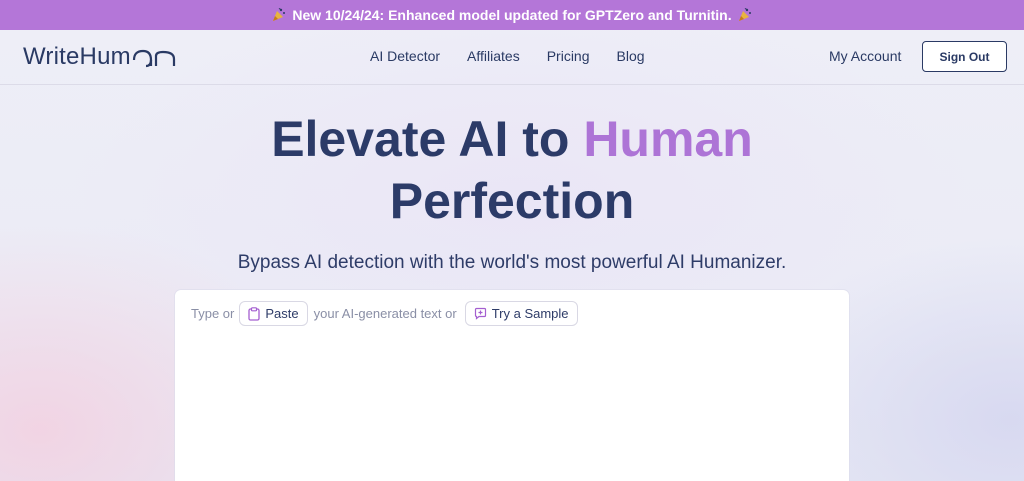  What do you see at coordinates (512, 201) in the screenshot?
I see `hero-title-line2: Perfection` at bounding box center [512, 201].